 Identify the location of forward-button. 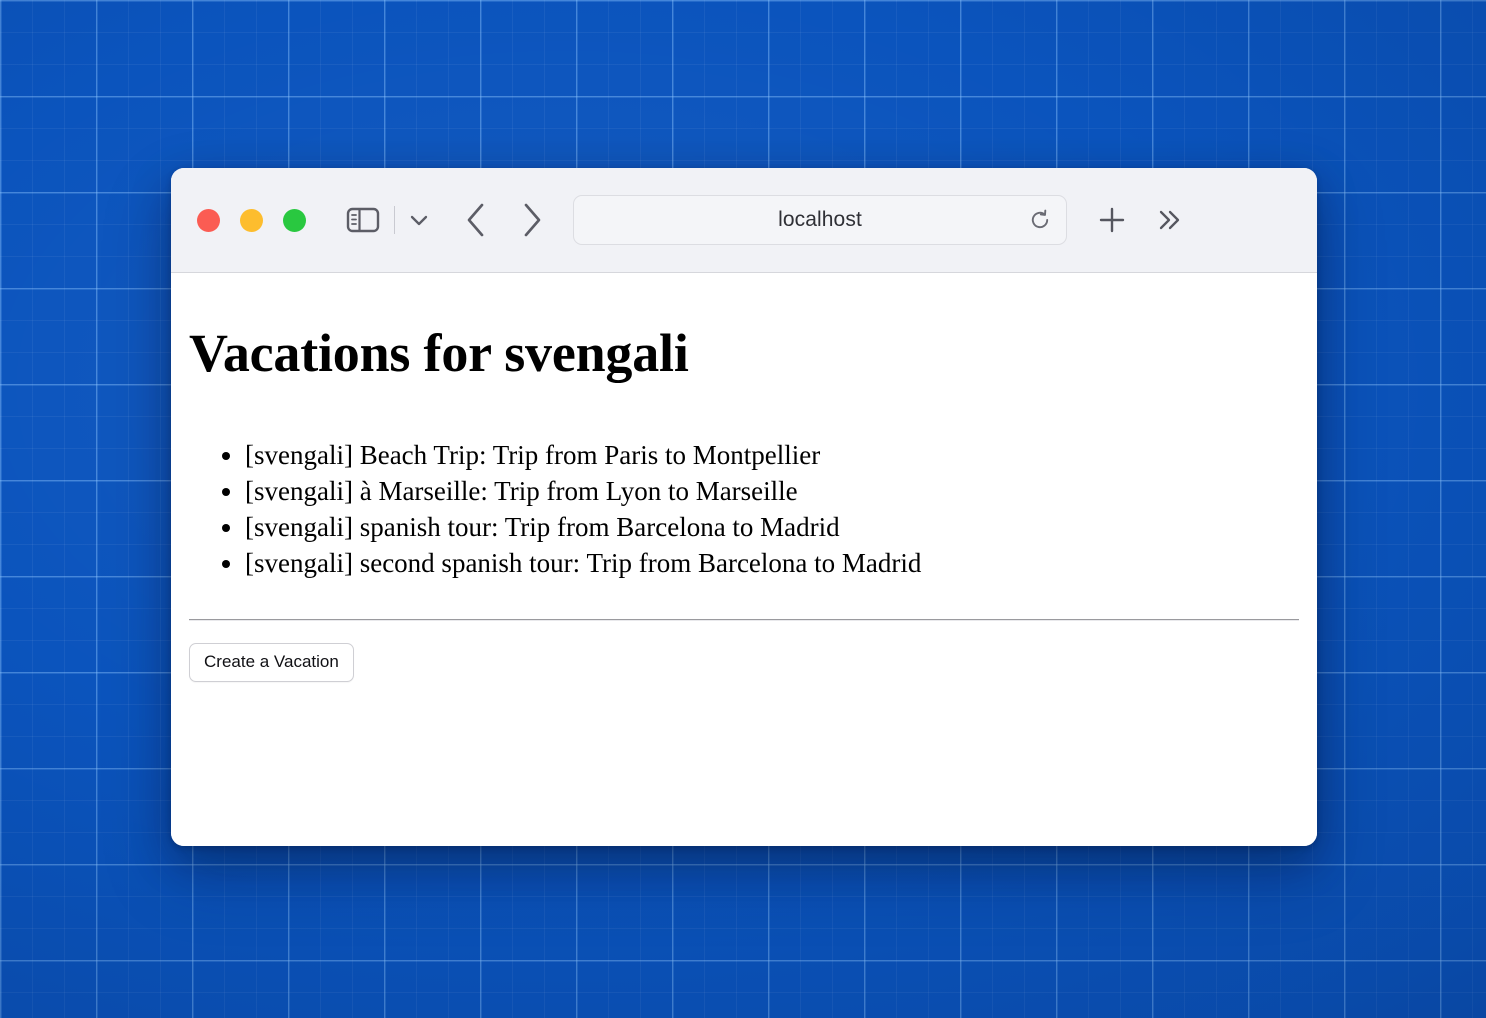
(532, 220).